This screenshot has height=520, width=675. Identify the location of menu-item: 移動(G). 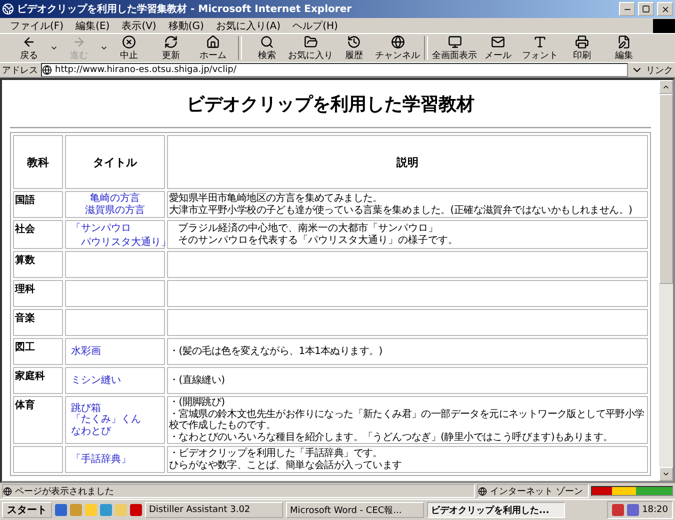
(186, 25).